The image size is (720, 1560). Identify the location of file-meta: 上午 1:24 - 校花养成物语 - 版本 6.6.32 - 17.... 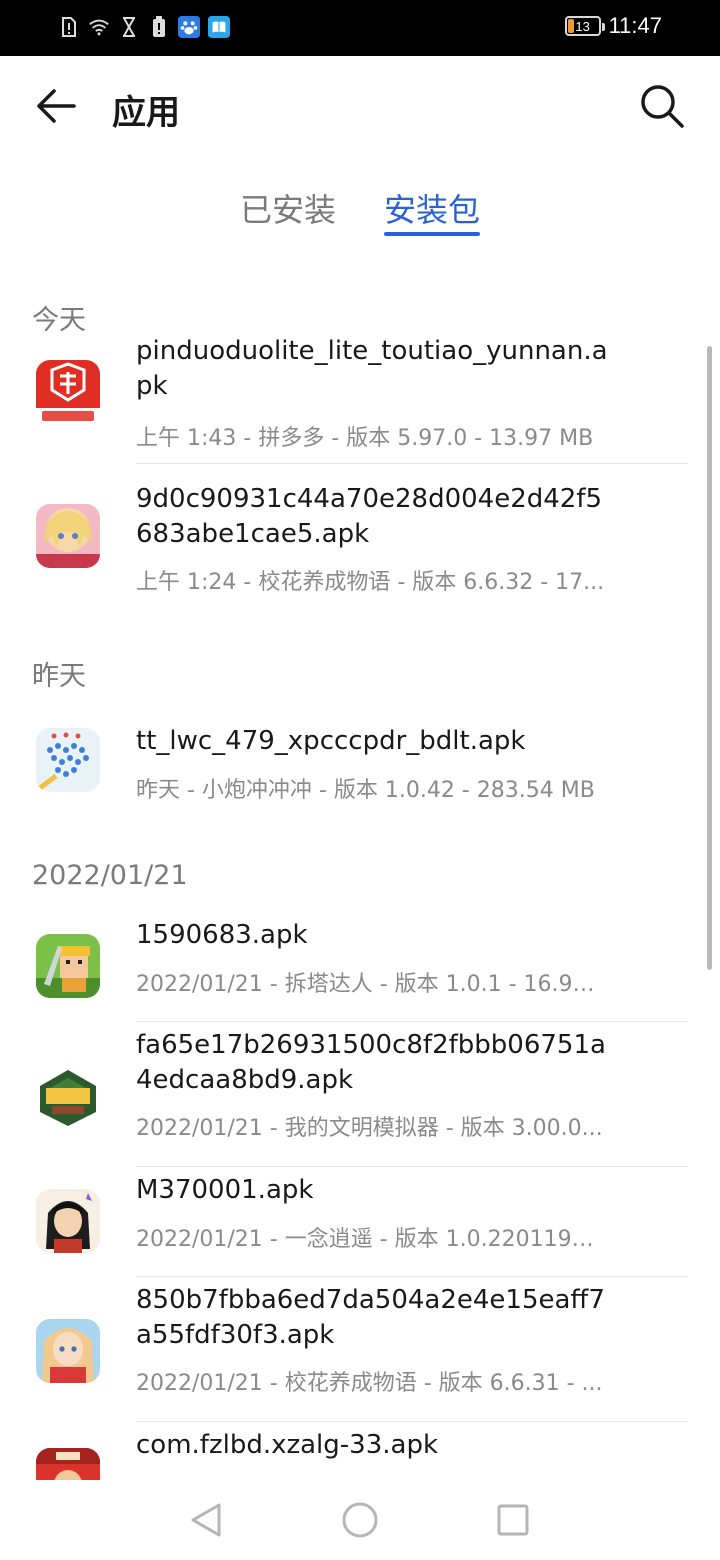
(370, 582).